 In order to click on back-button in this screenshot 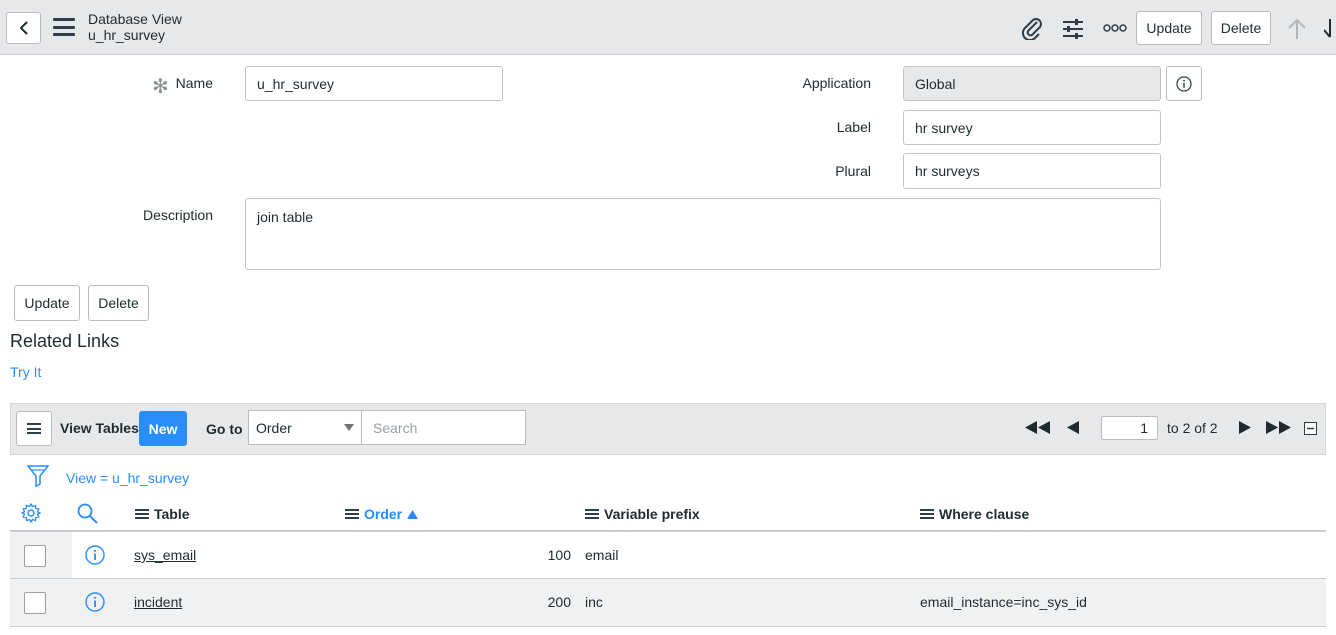, I will do `click(23, 28)`.